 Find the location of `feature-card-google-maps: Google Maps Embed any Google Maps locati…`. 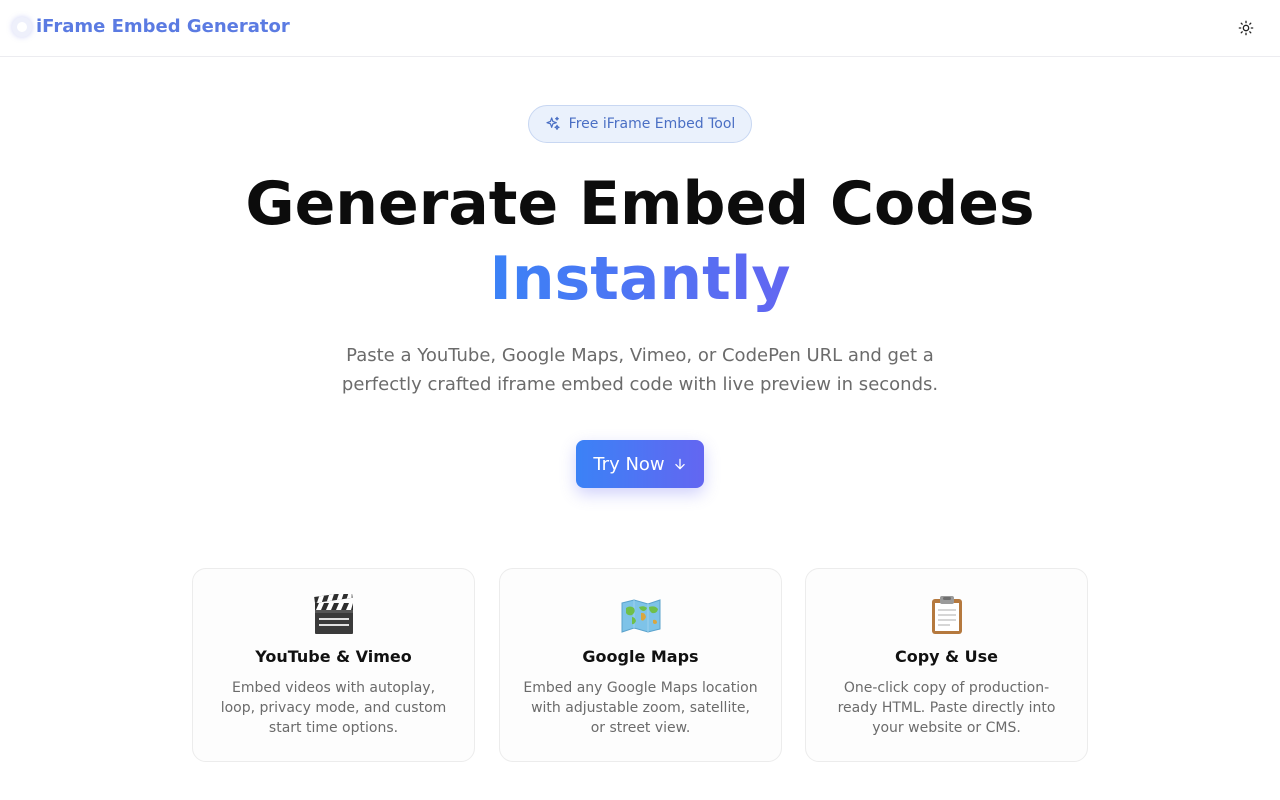

feature-card-google-maps: Google Maps Embed any Google Maps locati… is located at coordinates (640, 665).